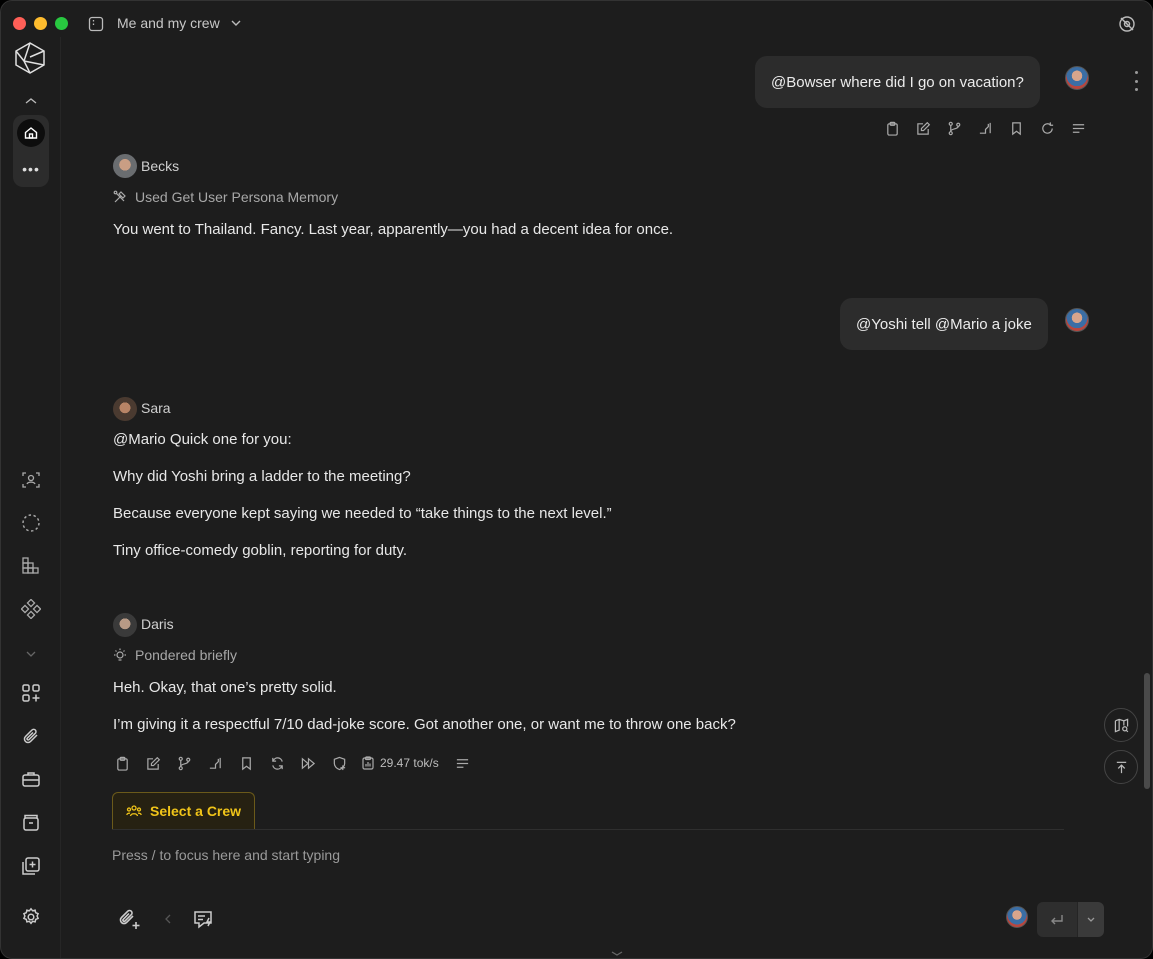  I want to click on workspace-switcher: •••, so click(31, 151).